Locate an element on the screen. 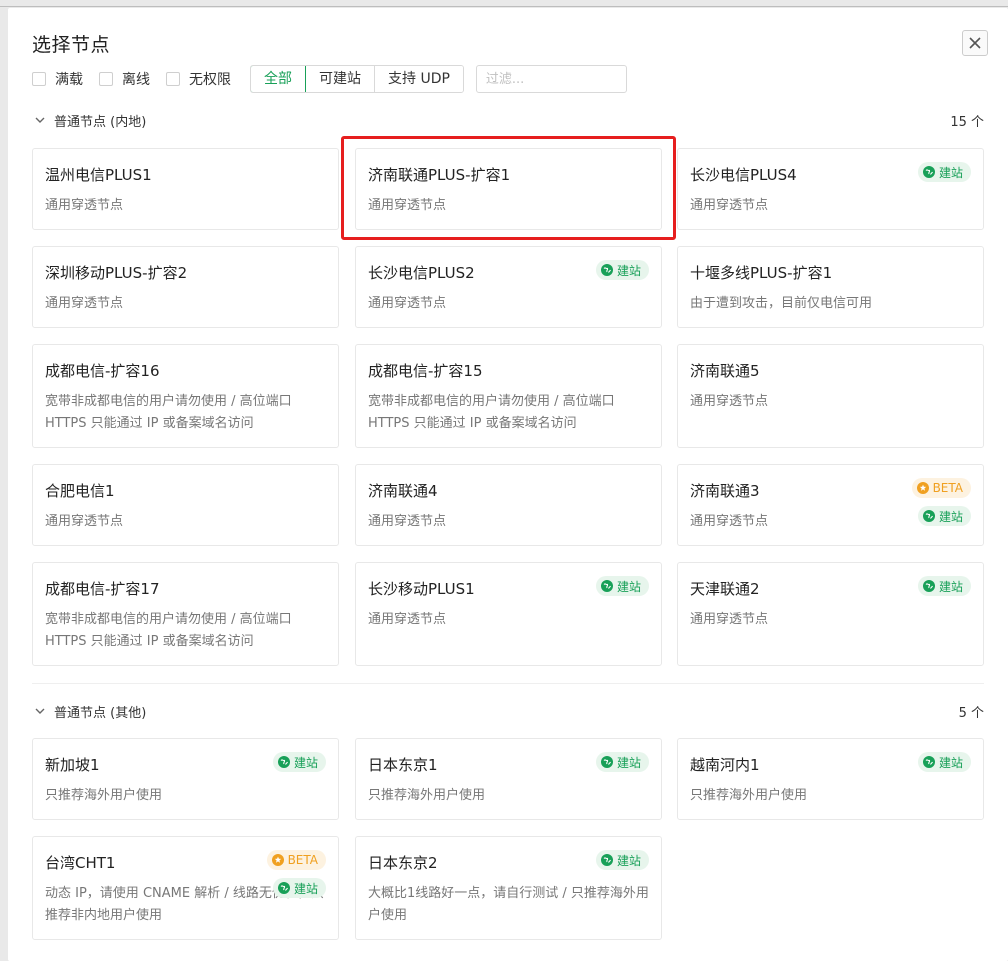 The image size is (1008, 961). checkbox-offline: 离线 is located at coordinates (124, 79).